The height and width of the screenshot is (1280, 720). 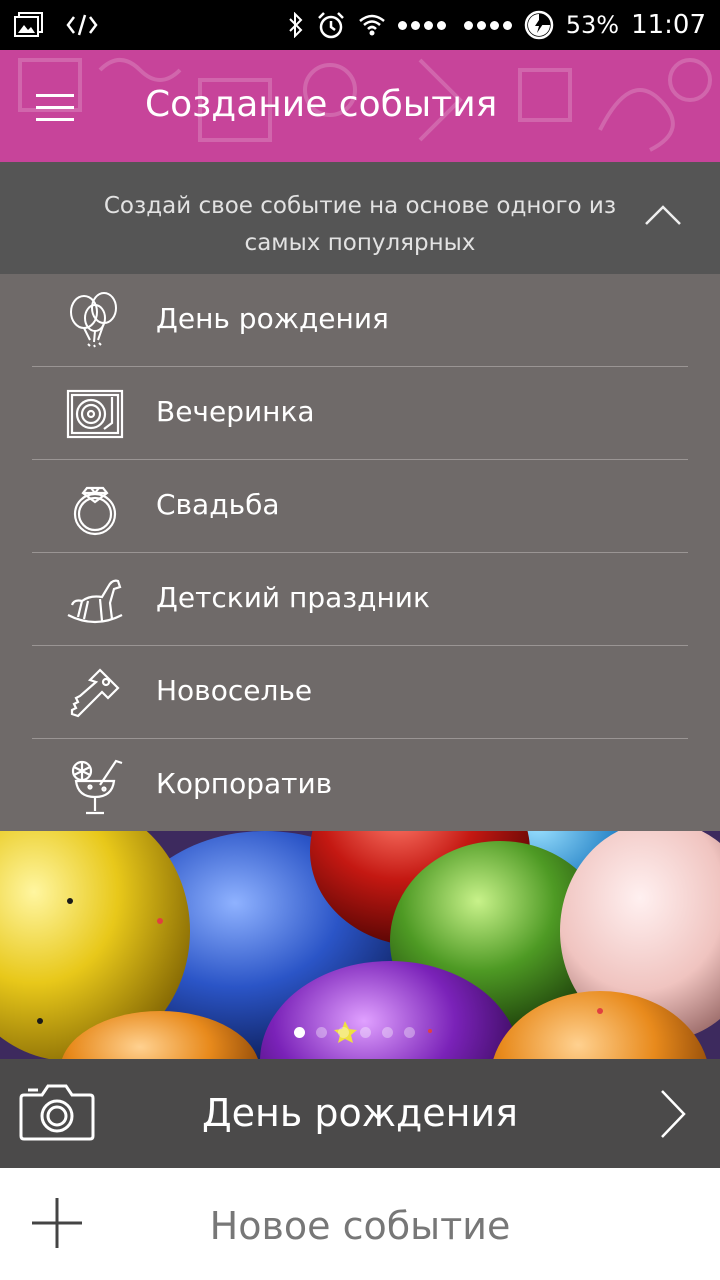 I want to click on wifi-icon, so click(x=372, y=25).